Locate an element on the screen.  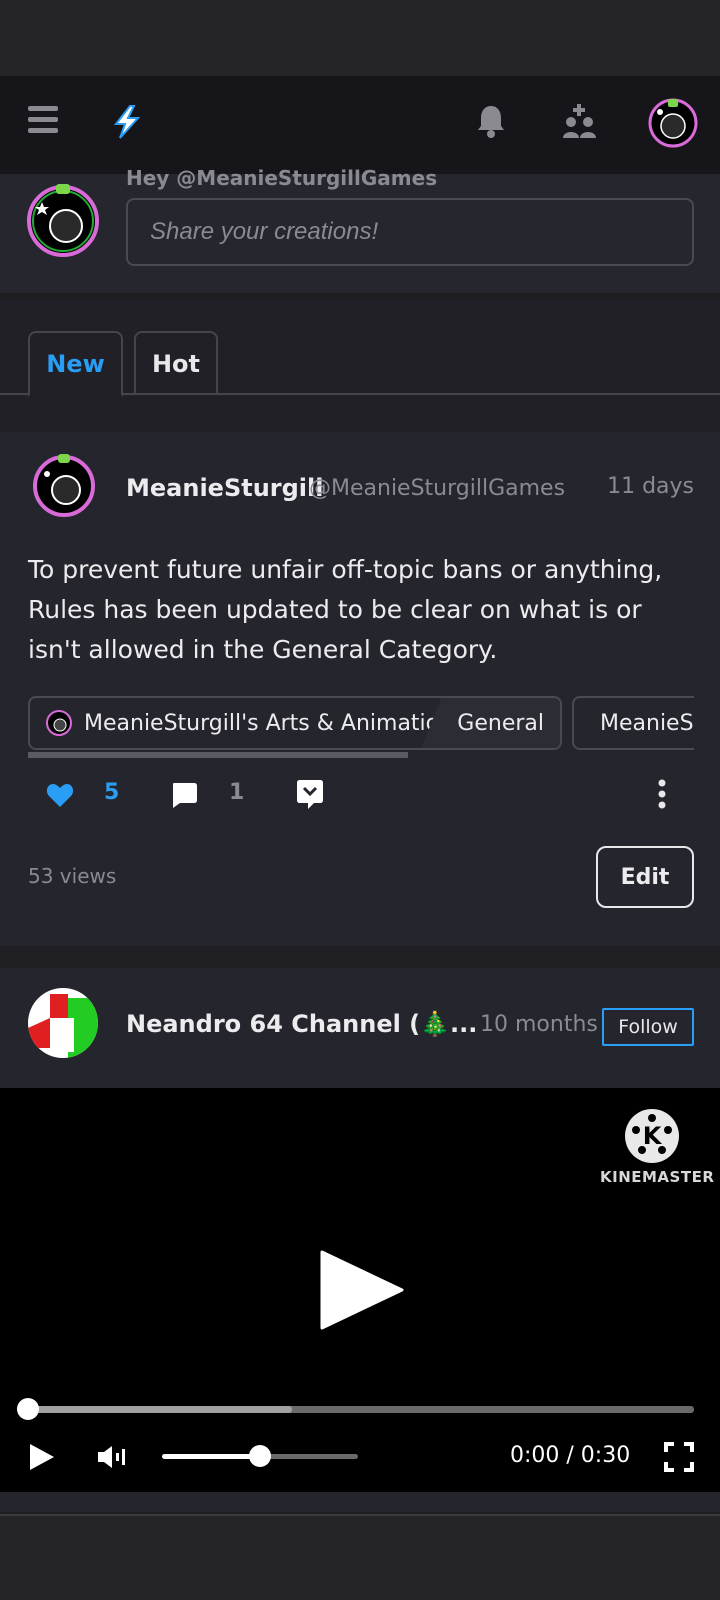
play-large-icon is located at coordinates (362, 1290).